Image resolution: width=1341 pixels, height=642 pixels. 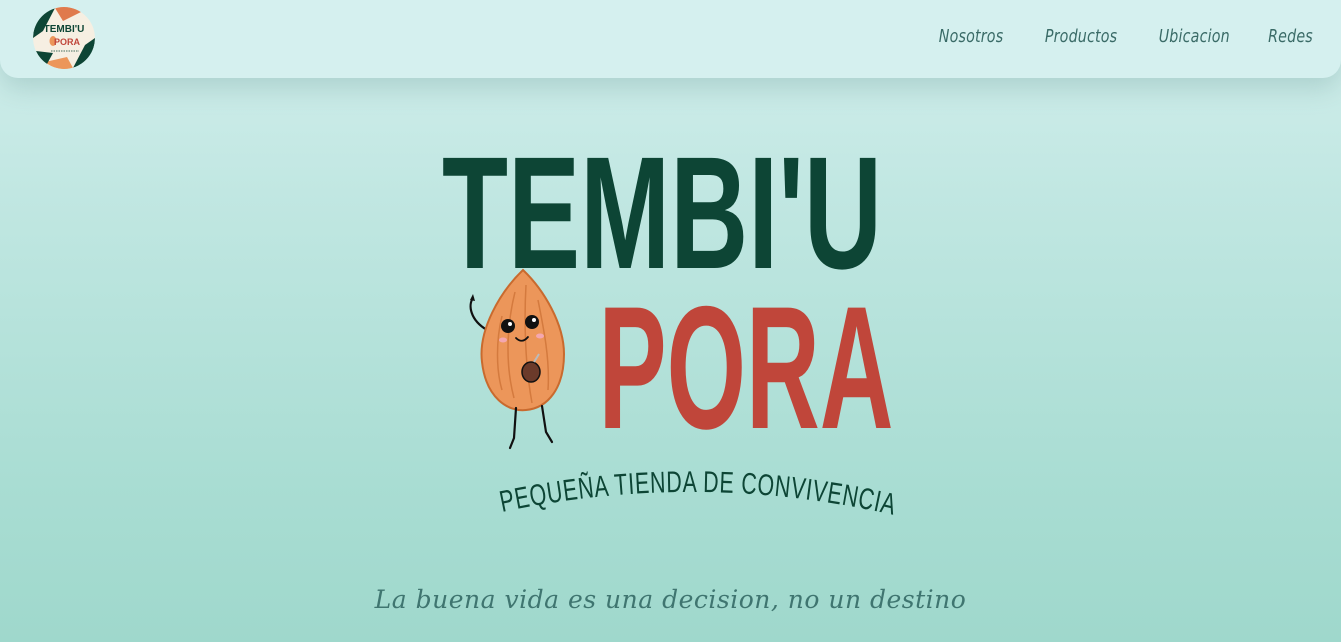 I want to click on logo-badge-icon: TEMBI'U PORA, so click(x=64, y=38).